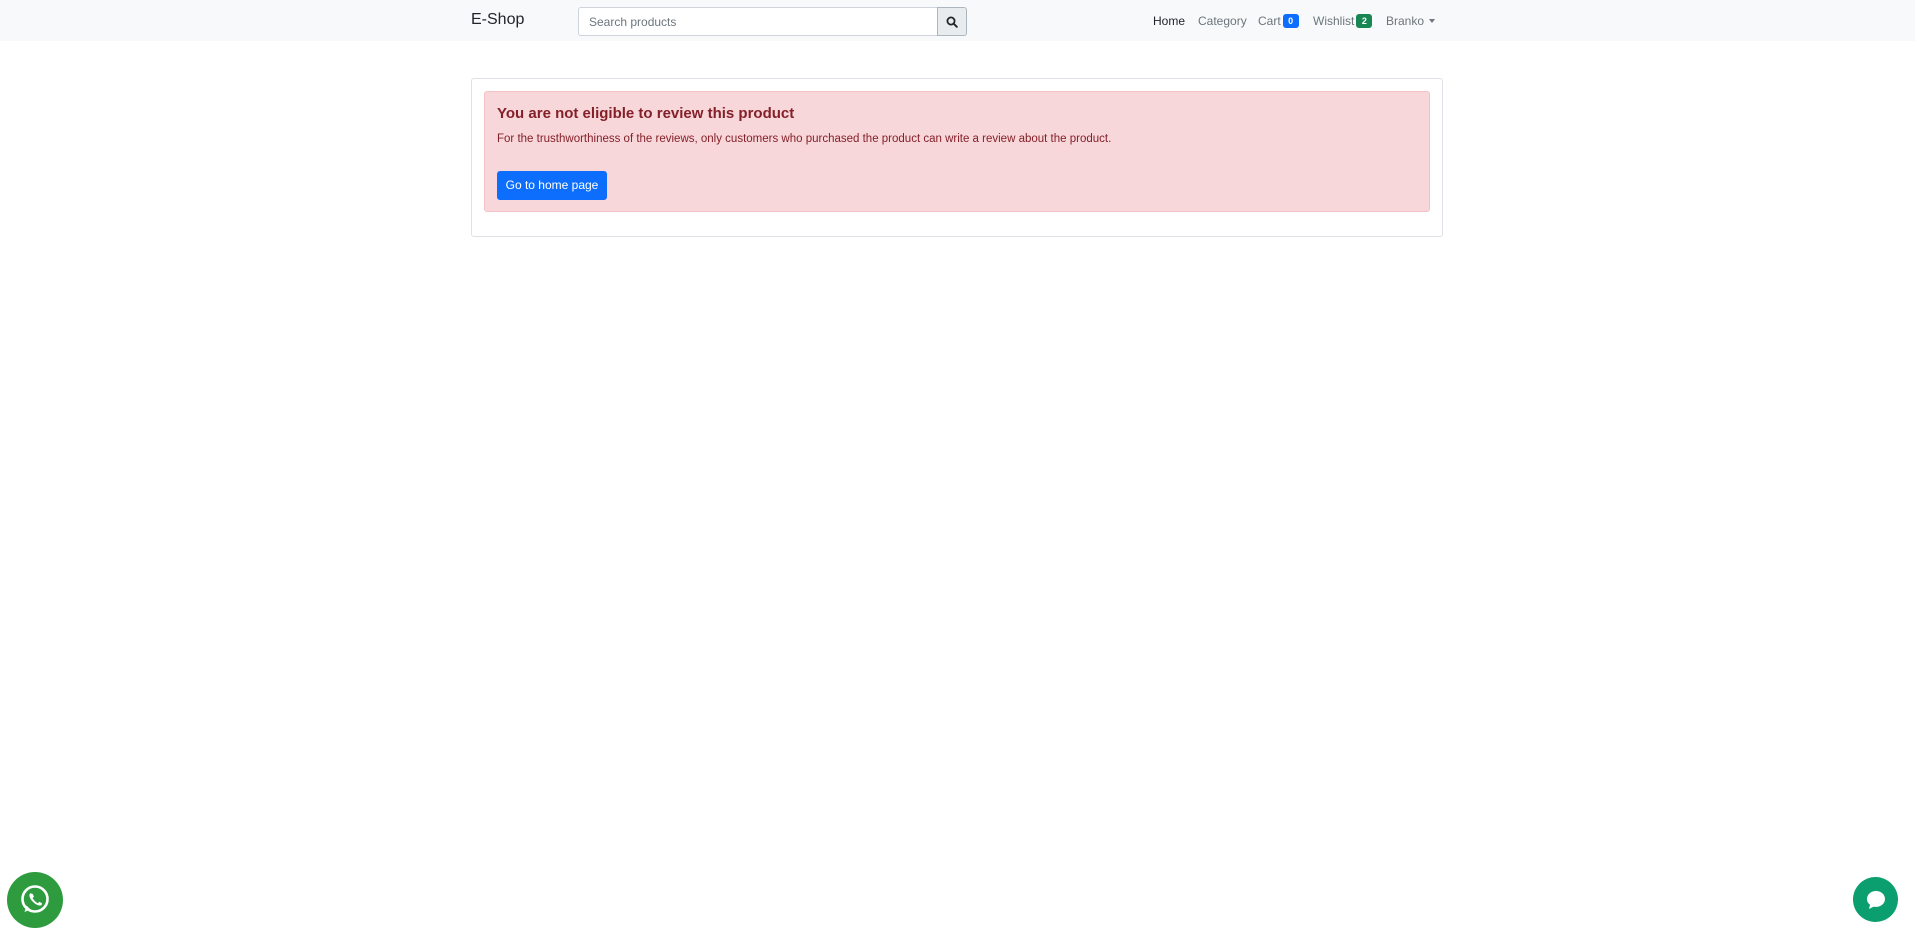 Image resolution: width=1915 pixels, height=931 pixels. I want to click on chevron-down-icon, so click(1432, 21).